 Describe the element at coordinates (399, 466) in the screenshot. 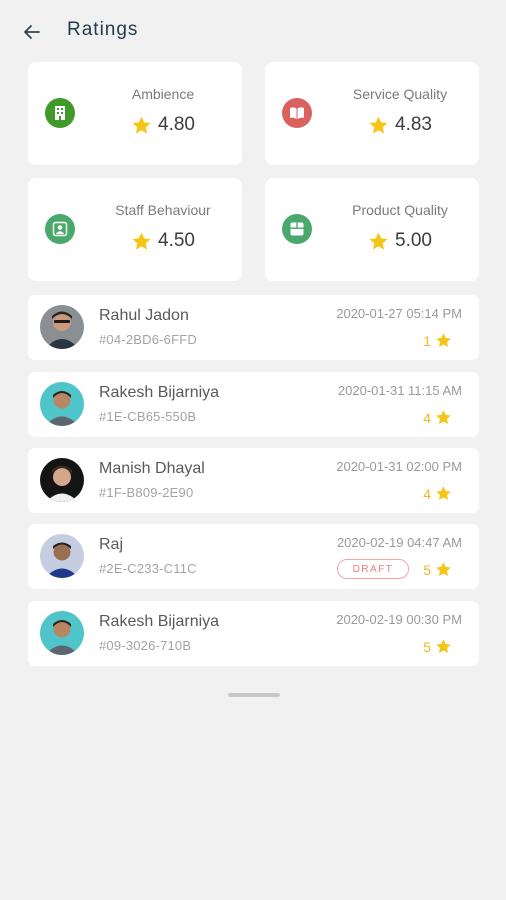

I see `rating-timestamp: 2020-01-31 02:00 PM` at that location.